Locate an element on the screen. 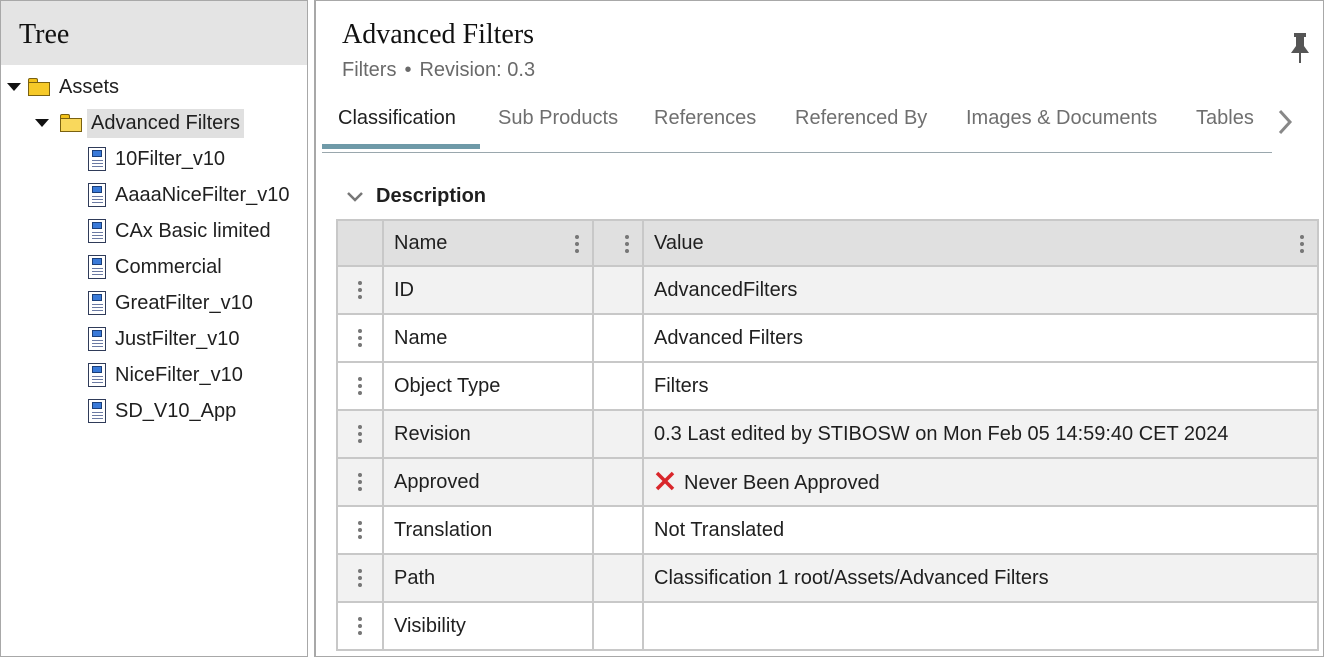  cell-attribute-value is located at coordinates (980, 626).